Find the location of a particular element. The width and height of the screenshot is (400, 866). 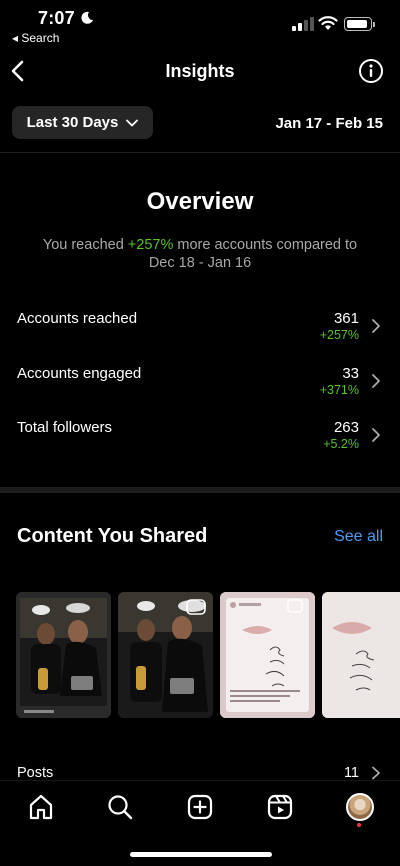

overview-desc-suffix: more accounts compared to is located at coordinates (265, 245).